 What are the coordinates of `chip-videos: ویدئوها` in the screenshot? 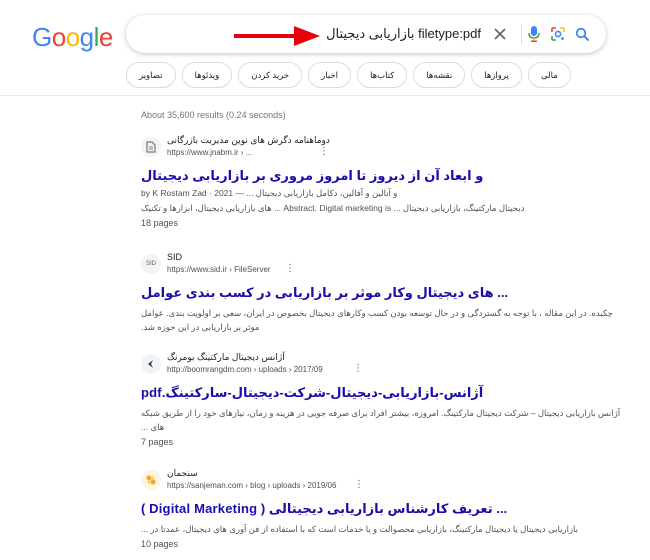 It's located at (207, 75).